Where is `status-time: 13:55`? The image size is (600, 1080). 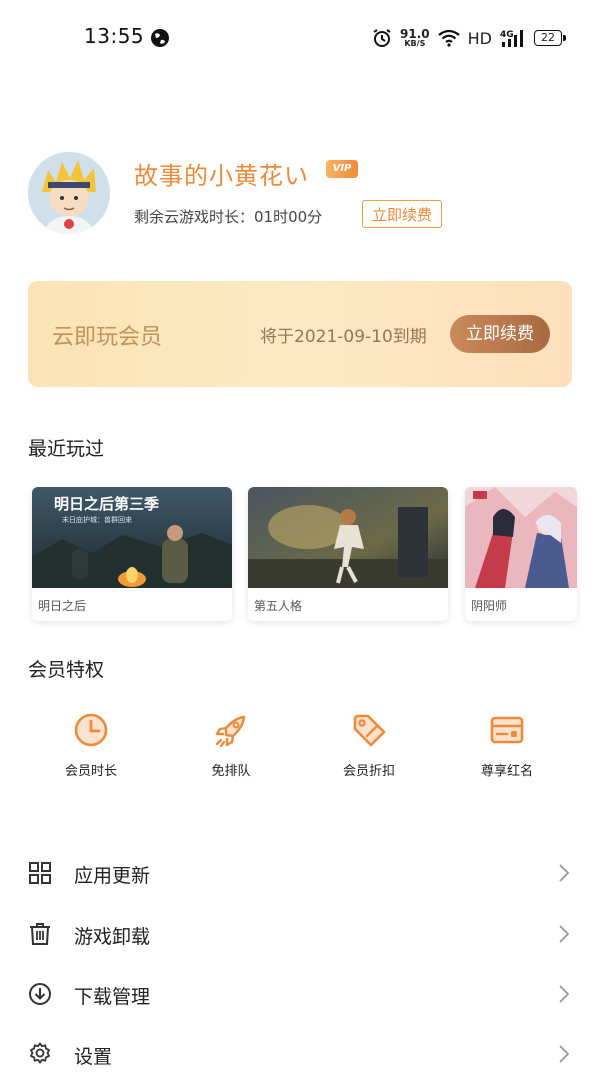
status-time: 13:55 is located at coordinates (114, 36).